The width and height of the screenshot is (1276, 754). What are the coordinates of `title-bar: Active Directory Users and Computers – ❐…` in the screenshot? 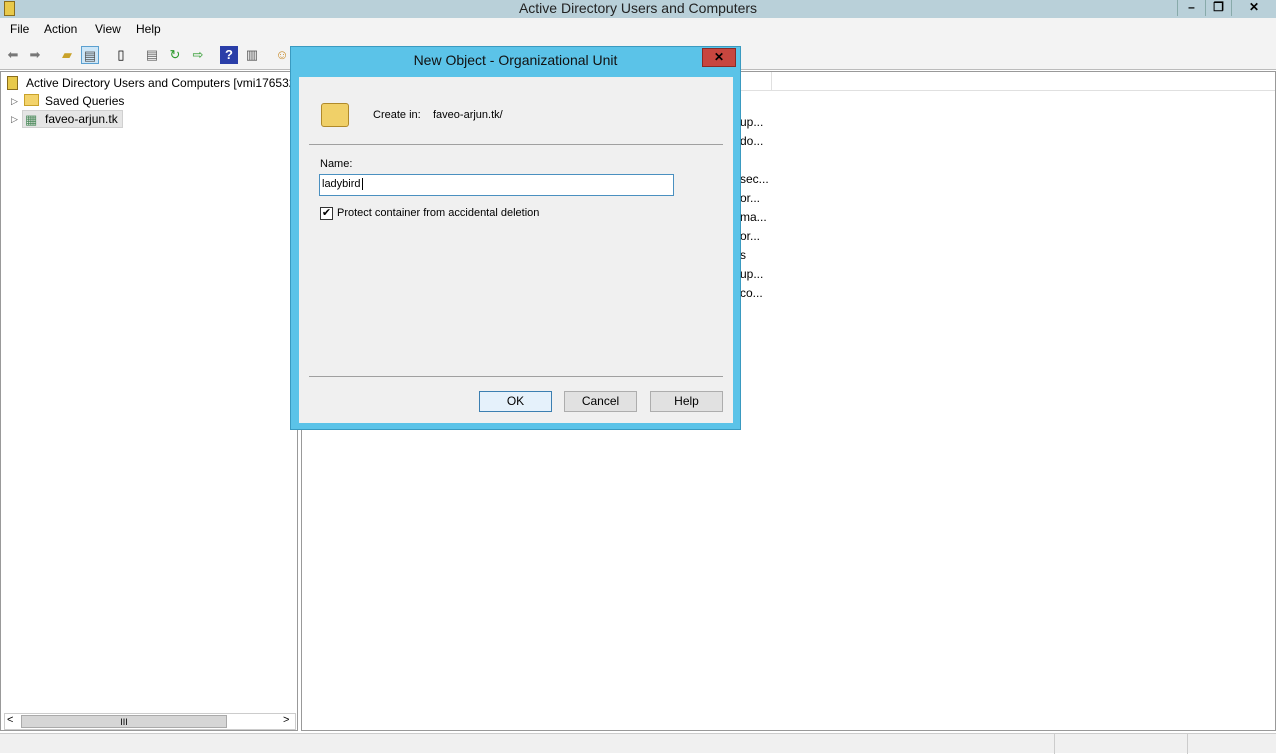 It's located at (638, 9).